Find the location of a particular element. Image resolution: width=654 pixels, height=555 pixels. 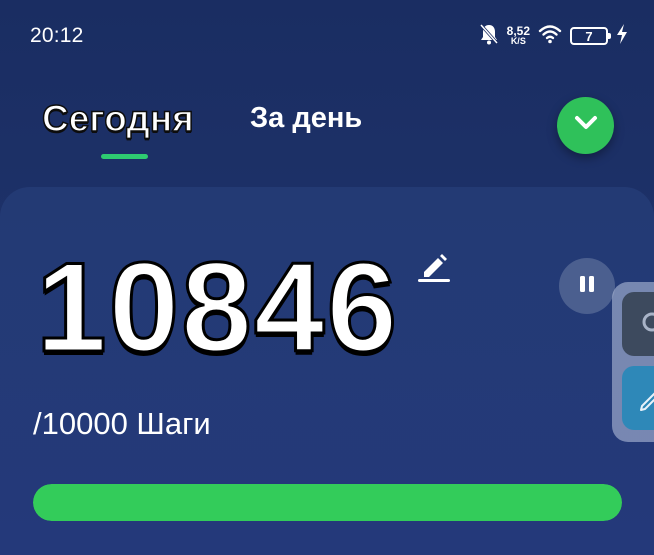

battery-icon: 7 is located at coordinates (590, 36).